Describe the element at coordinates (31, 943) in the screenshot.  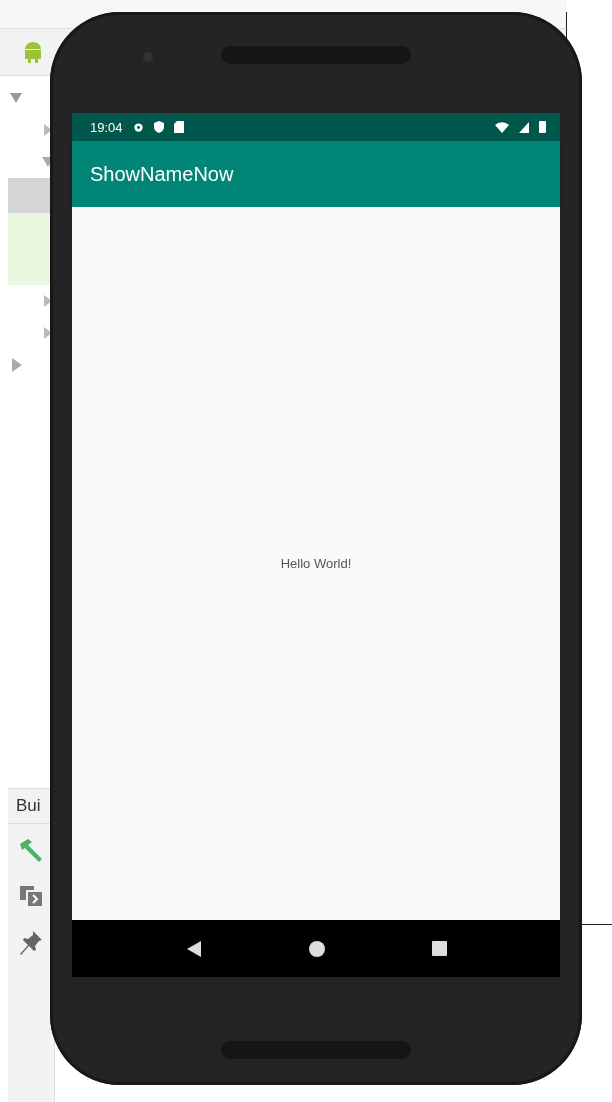
I see `pin-icon` at that location.